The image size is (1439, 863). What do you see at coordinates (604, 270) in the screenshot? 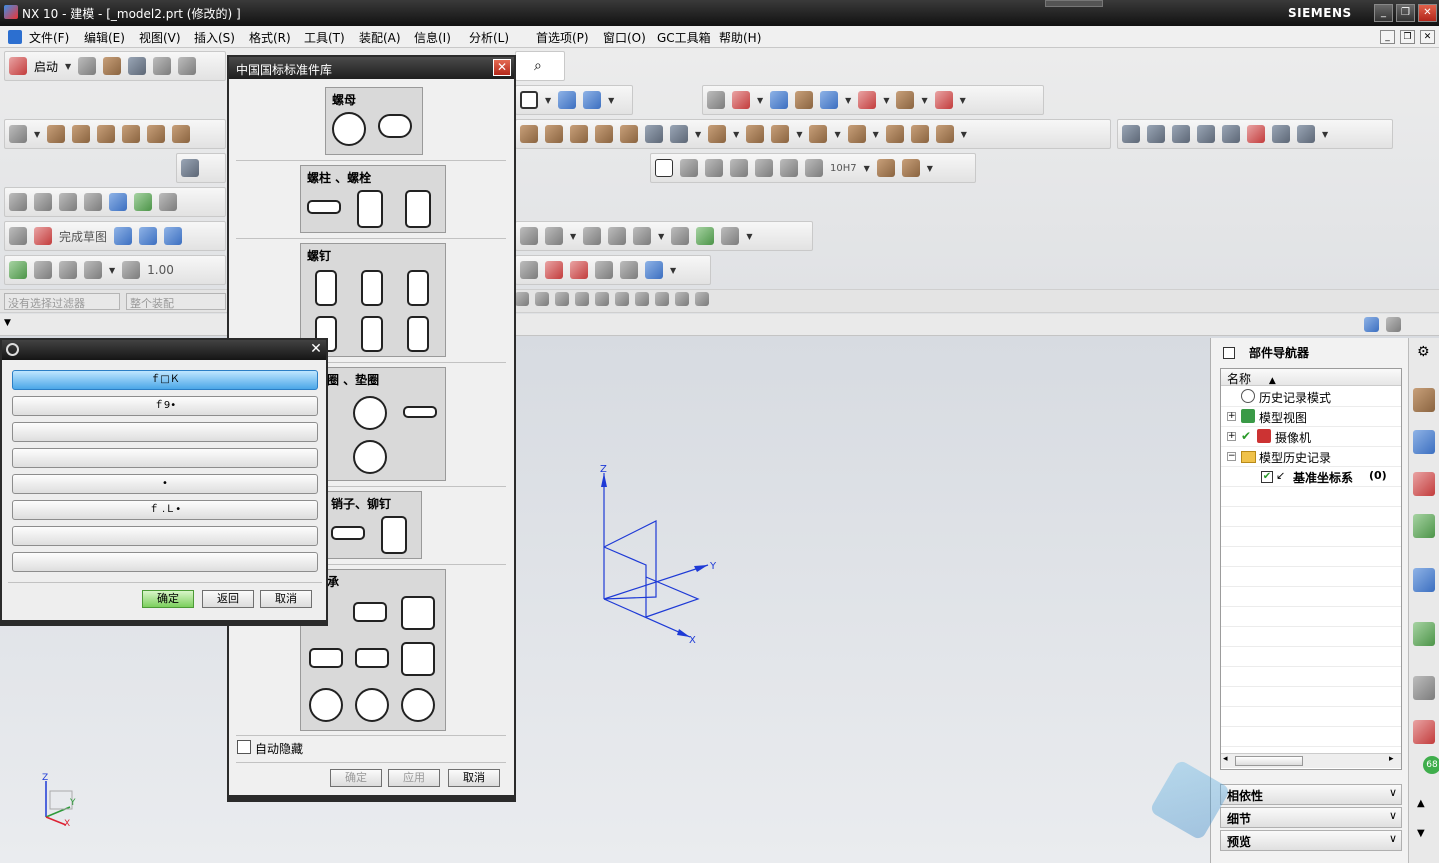
I see `perimeter-dim-icon` at bounding box center [604, 270].